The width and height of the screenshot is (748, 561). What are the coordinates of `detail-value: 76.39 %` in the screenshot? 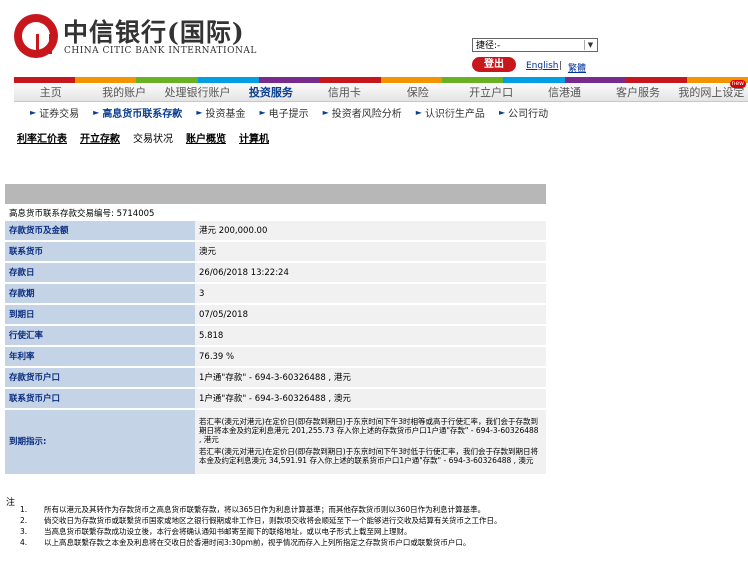 It's located at (370, 356).